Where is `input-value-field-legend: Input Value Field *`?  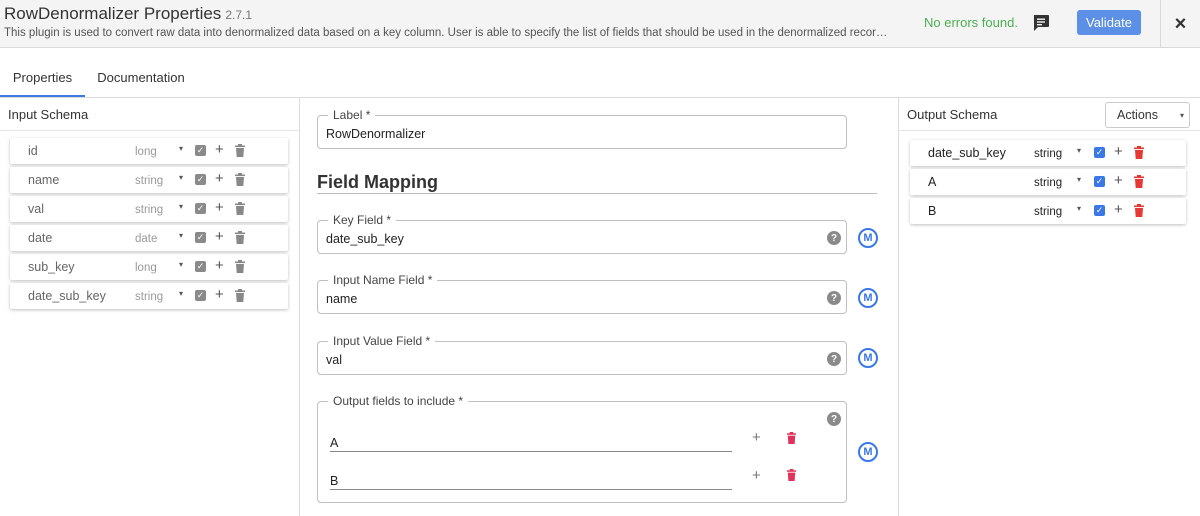 input-value-field-legend: Input Value Field * is located at coordinates (382, 341).